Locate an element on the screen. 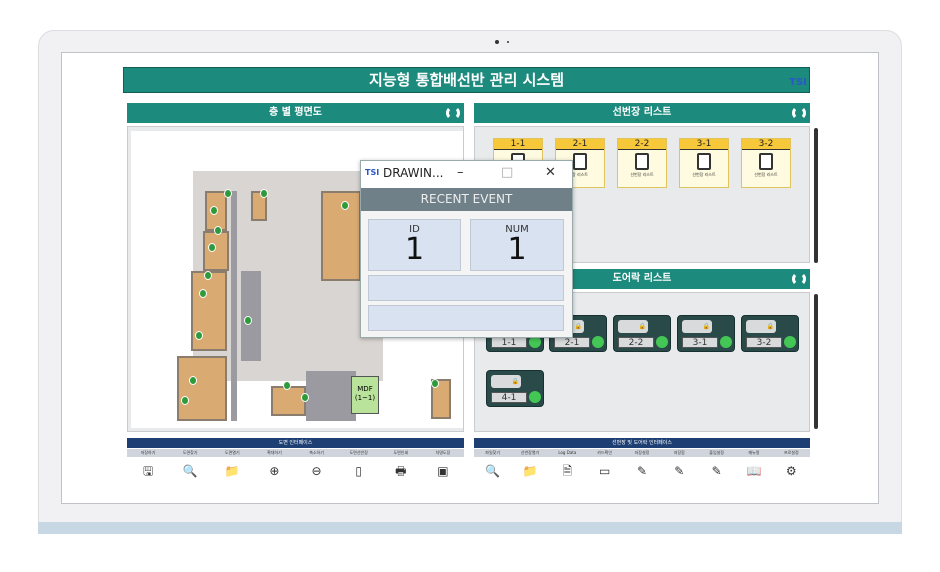 This screenshot has height=572, width=940. cabinet-label: 3-1 is located at coordinates (704, 144).